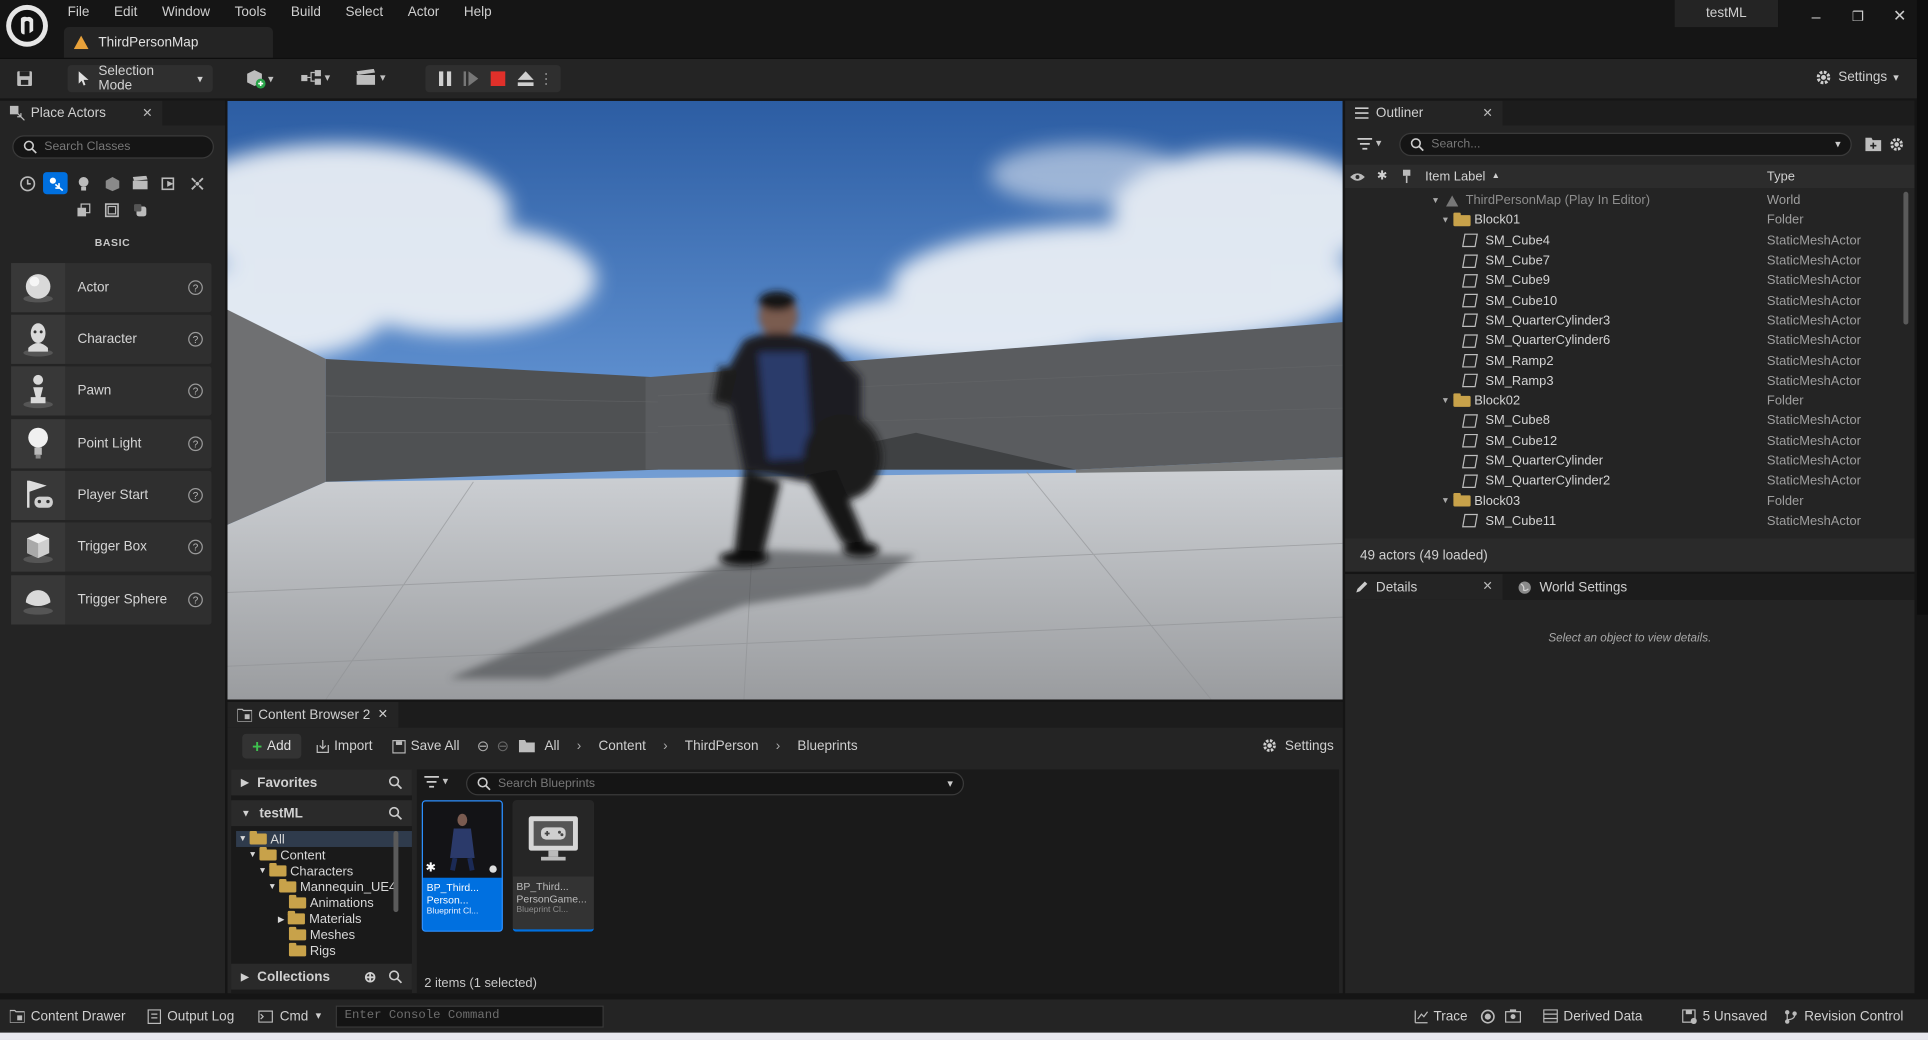 The width and height of the screenshot is (1928, 1040). I want to click on derived-data-button: Derived Data, so click(1592, 1016).